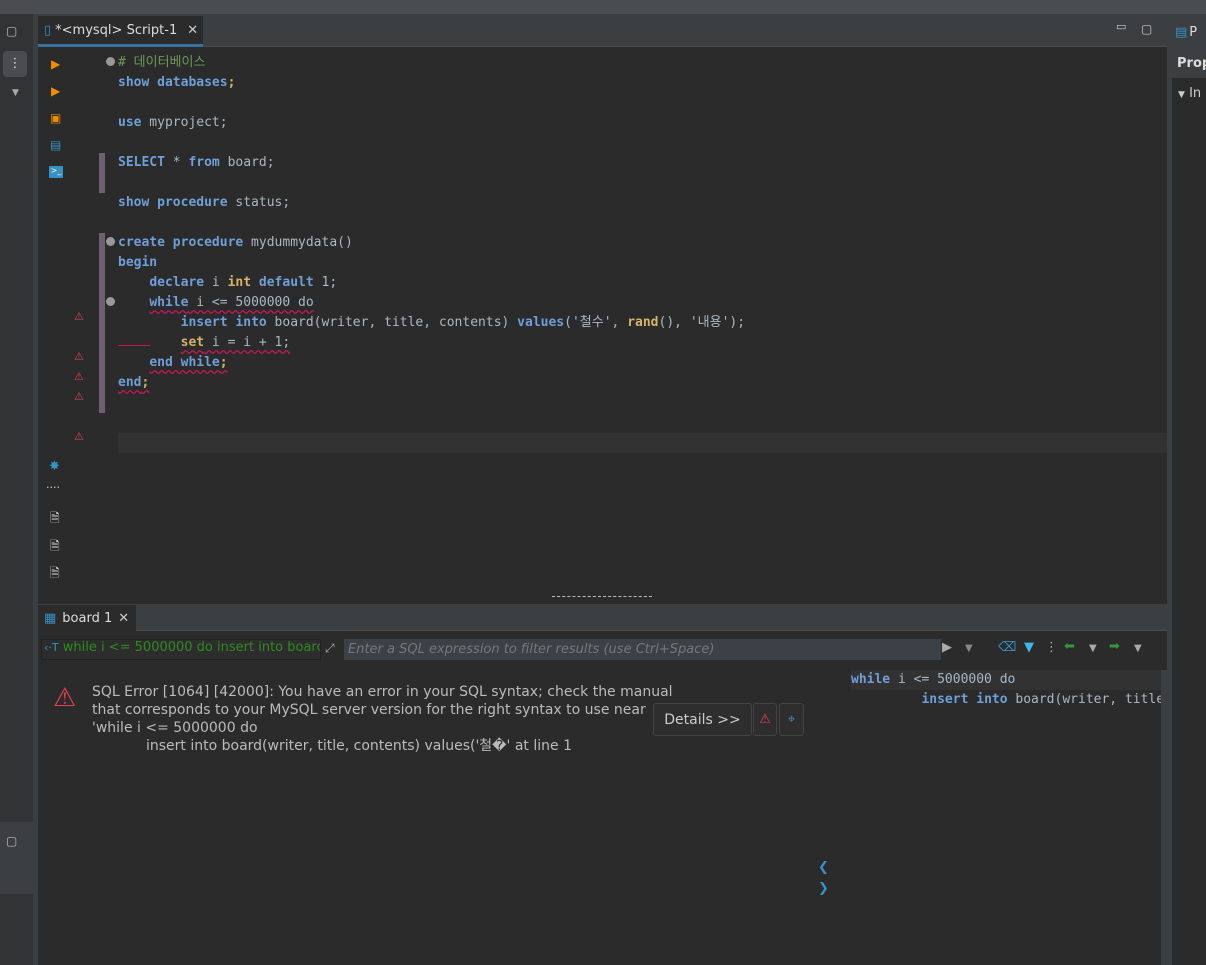  What do you see at coordinates (596, 322) in the screenshot?
I see `token: ('철수',` at bounding box center [596, 322].